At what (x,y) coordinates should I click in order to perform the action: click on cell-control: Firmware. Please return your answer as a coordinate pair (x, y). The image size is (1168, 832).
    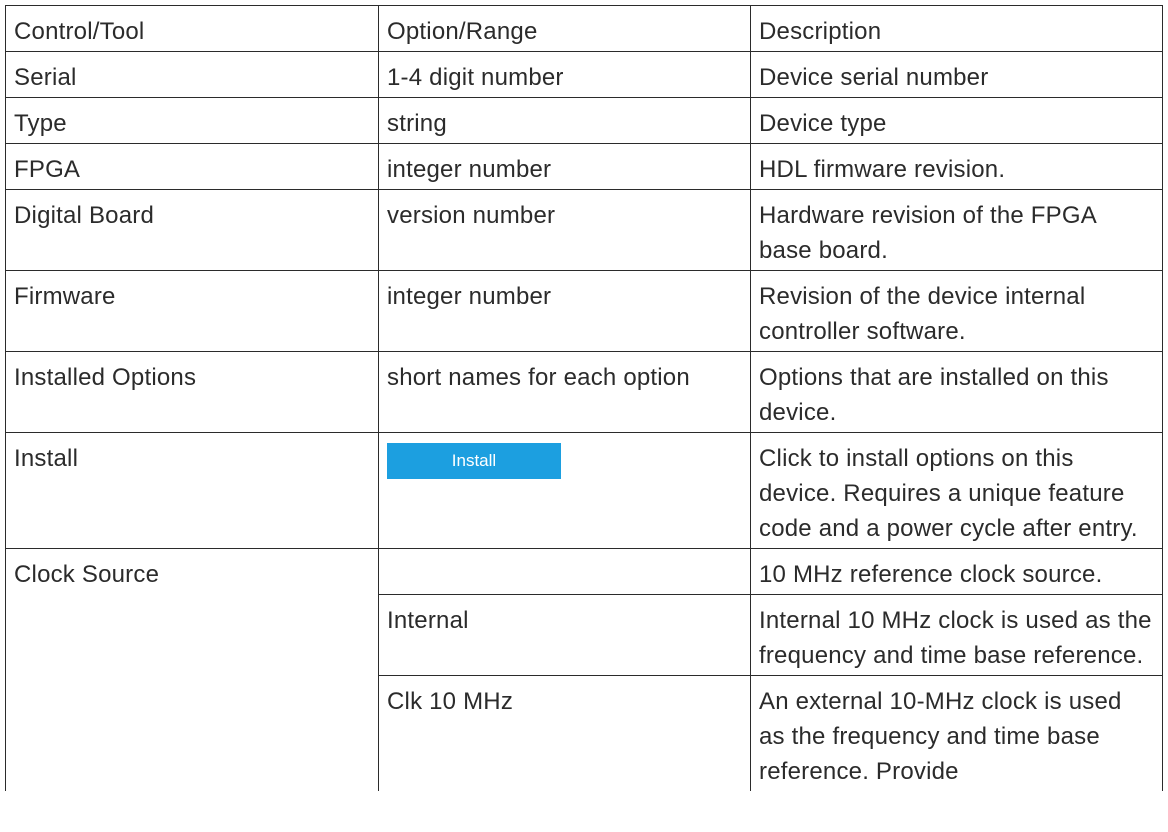
    Looking at the image, I should click on (192, 311).